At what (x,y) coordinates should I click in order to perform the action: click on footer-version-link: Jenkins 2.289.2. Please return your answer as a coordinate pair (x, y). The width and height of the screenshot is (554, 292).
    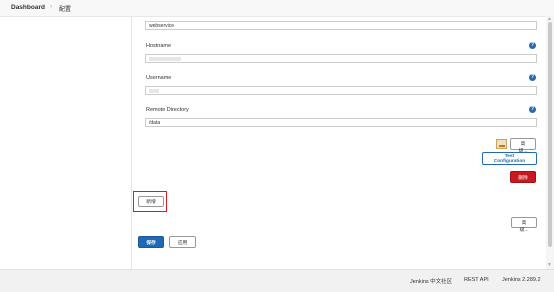
    Looking at the image, I should click on (521, 280).